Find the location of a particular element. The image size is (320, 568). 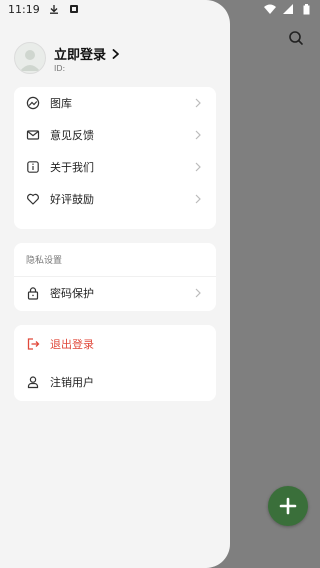

profile-header: 立即登录 ID: is located at coordinates (115, 59).